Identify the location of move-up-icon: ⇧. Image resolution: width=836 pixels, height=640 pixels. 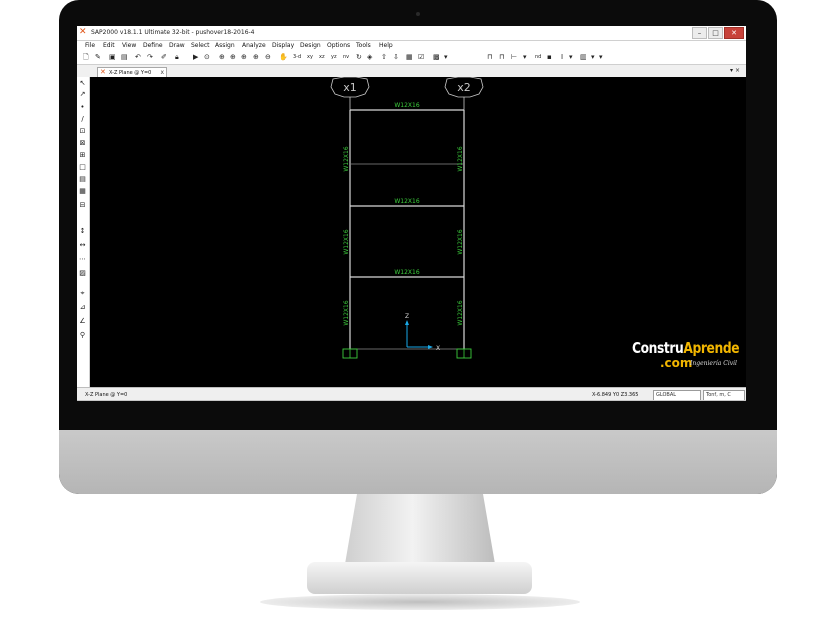
(384, 57).